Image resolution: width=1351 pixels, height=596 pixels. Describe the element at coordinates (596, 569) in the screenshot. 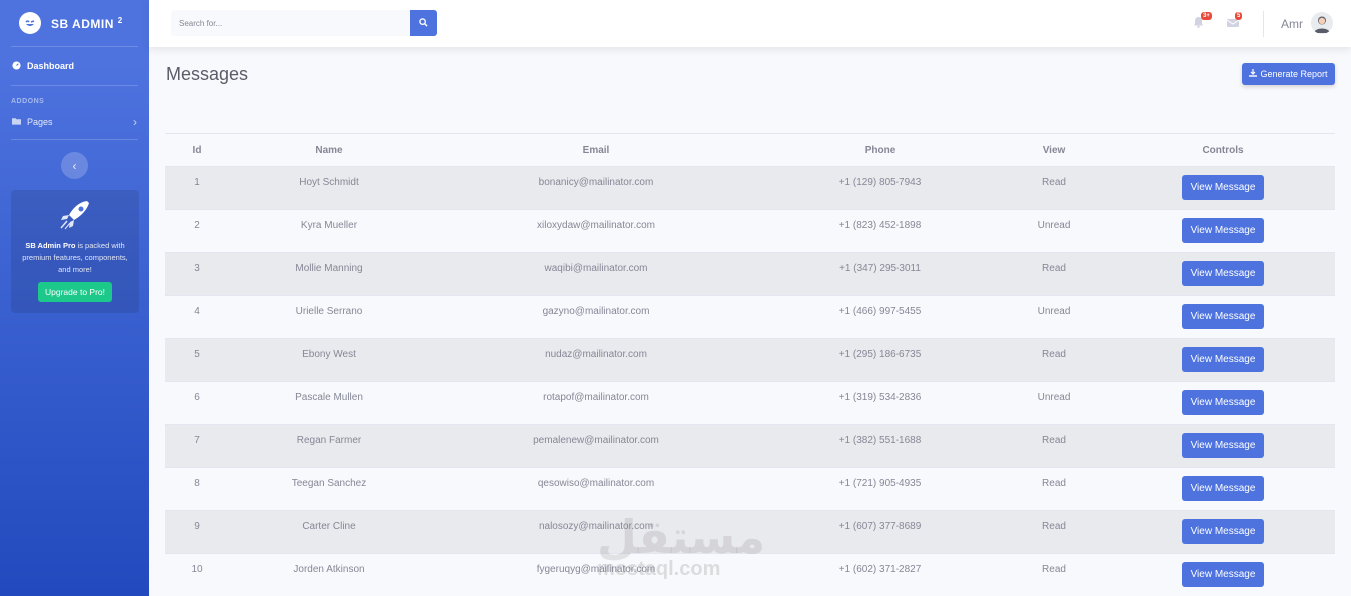

I see `cell-email: fygeruqyg@mailinator.com` at that location.